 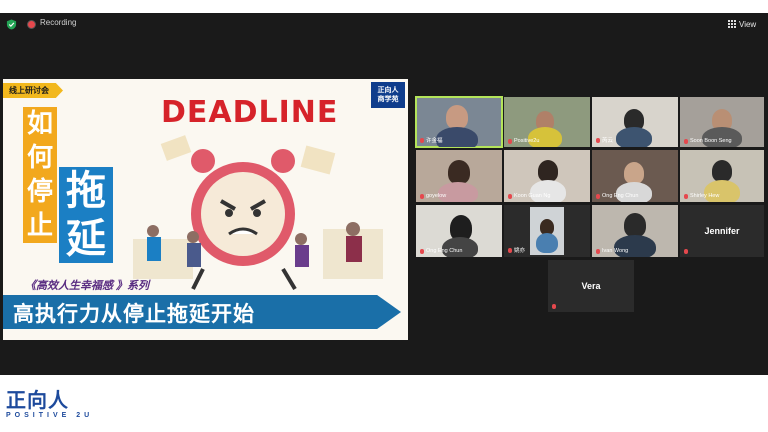 I want to click on recording-label: Recording, so click(x=58, y=22).